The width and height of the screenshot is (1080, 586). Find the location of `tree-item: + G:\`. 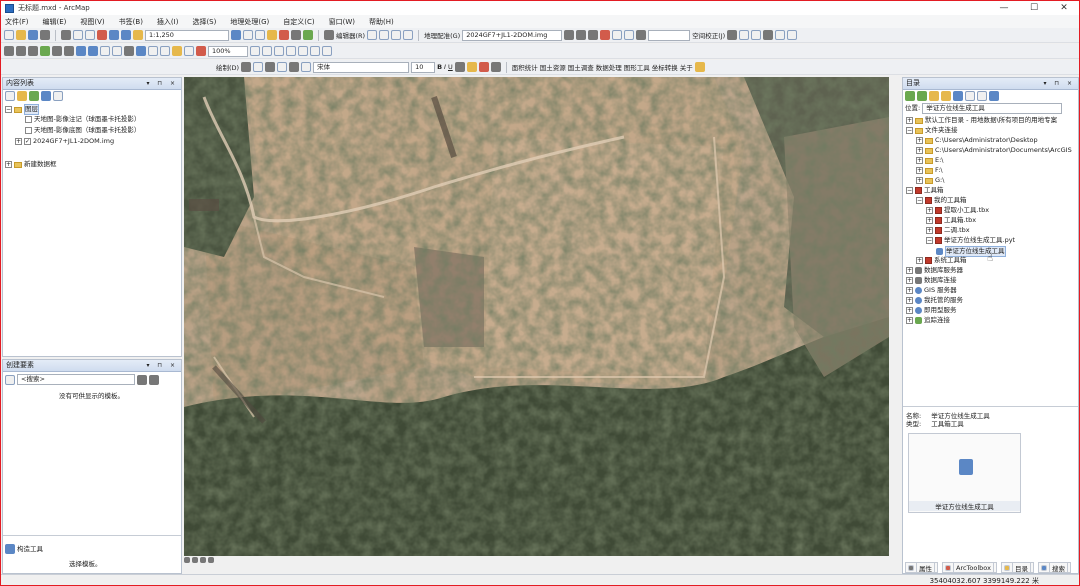

tree-item: + G:\ is located at coordinates (930, 180).